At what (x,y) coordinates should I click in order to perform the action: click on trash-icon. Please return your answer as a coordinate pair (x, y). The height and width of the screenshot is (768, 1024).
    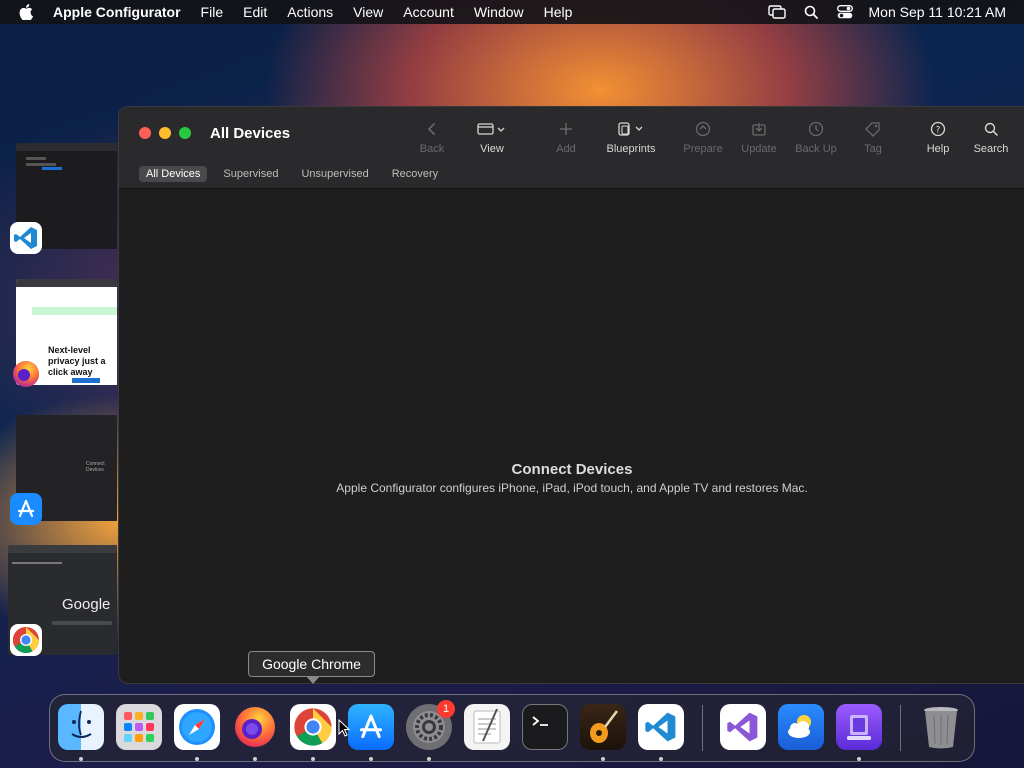
    Looking at the image, I should click on (941, 728).